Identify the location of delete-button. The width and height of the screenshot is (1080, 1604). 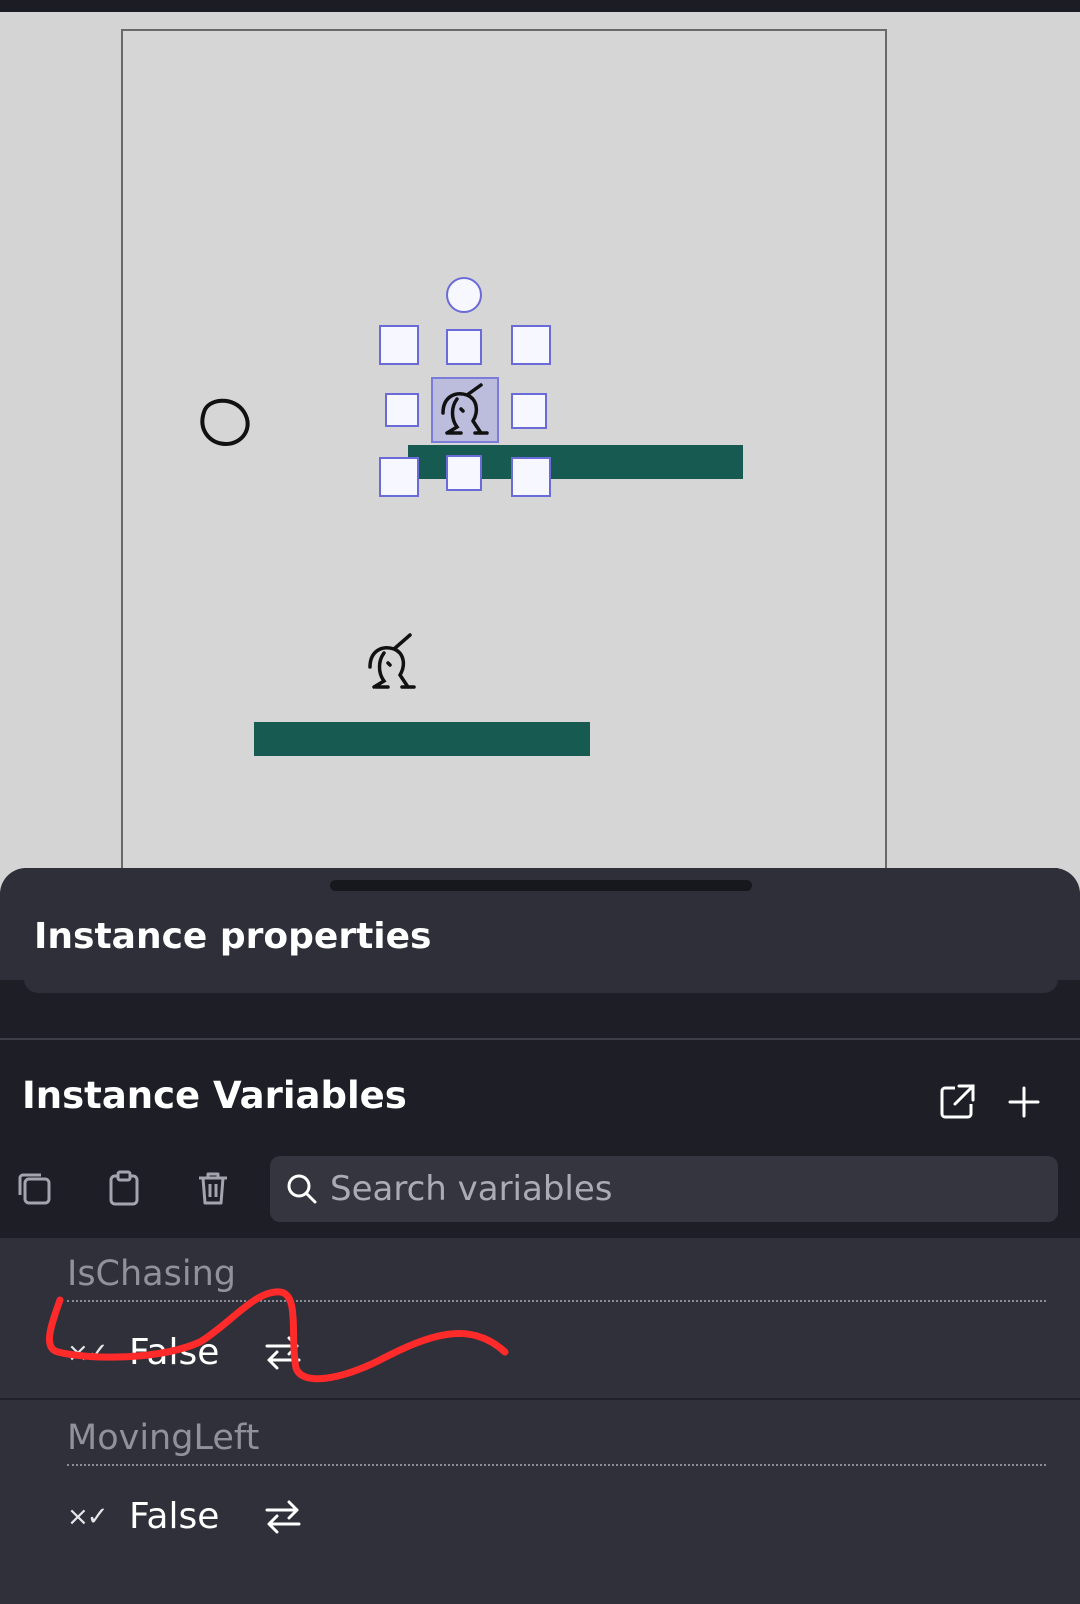
(213, 1188).